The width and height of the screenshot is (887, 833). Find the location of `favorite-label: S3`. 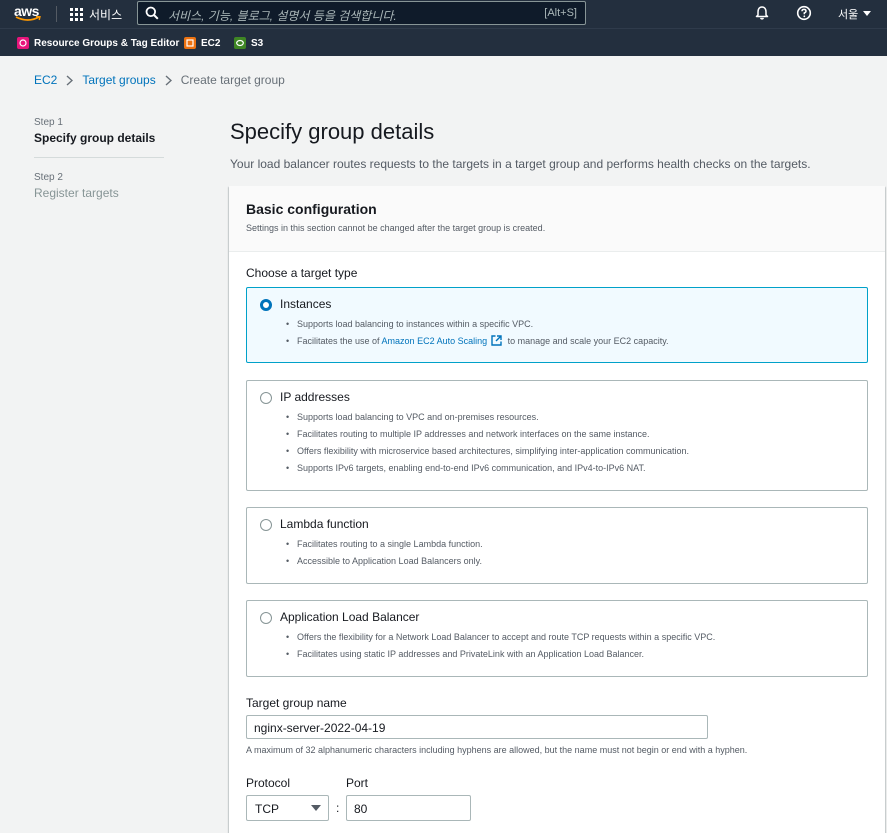

favorite-label: S3 is located at coordinates (257, 43).